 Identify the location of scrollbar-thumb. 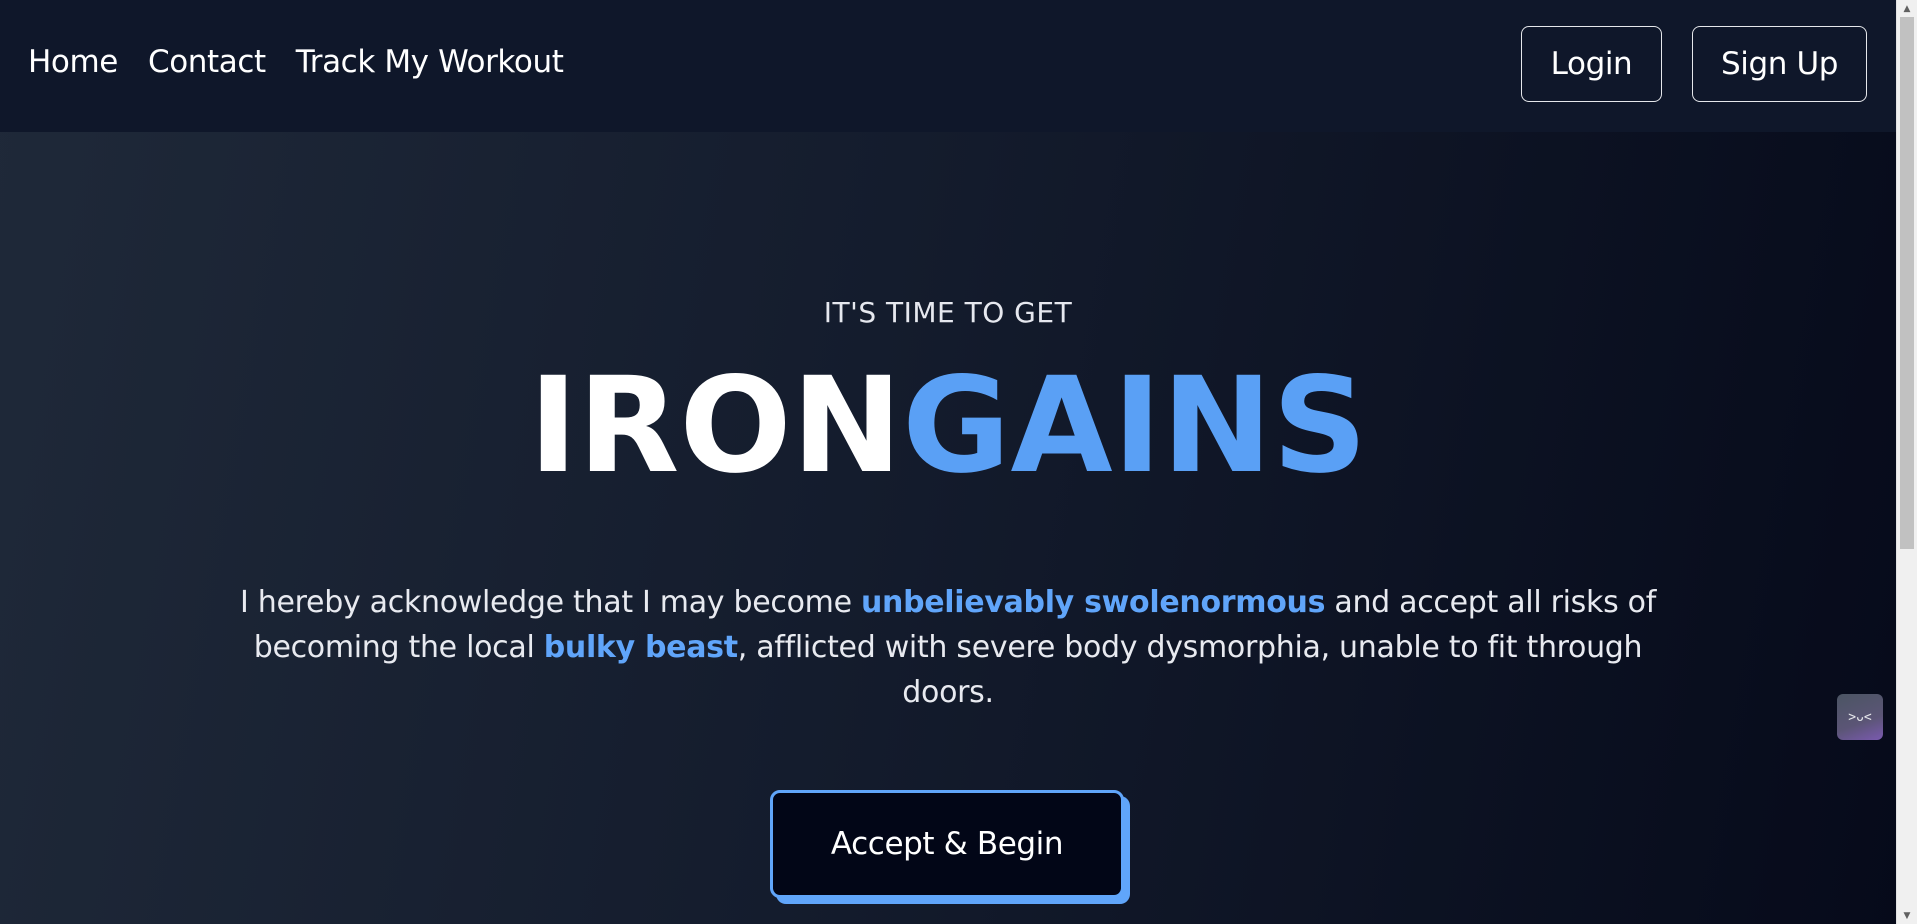
(1907, 283).